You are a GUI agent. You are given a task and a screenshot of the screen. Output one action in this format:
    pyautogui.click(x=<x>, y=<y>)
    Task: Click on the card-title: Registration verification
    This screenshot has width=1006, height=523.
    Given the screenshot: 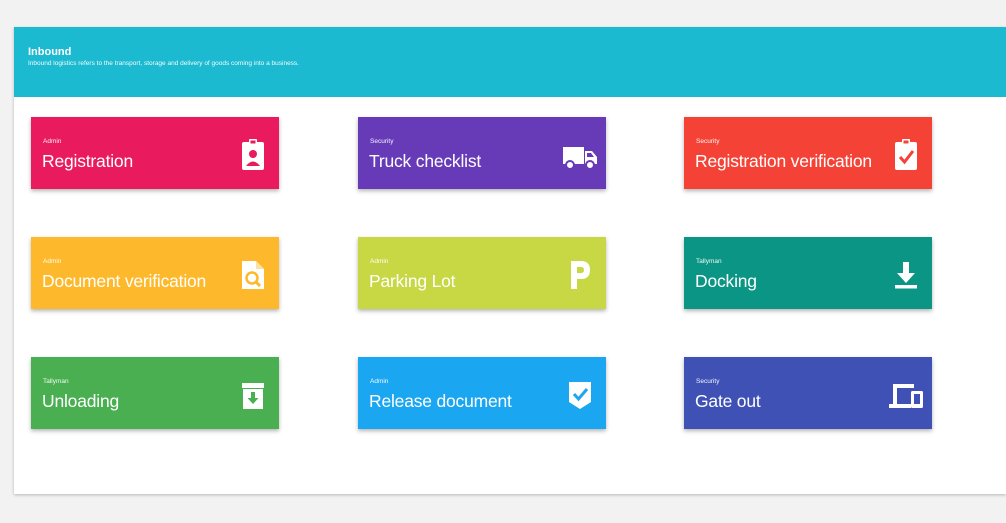 What is the action you would take?
    pyautogui.click(x=783, y=161)
    